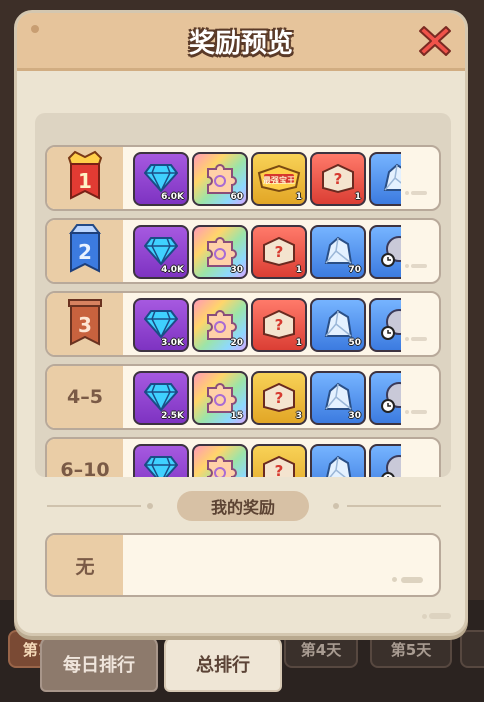  Describe the element at coordinates (220, 179) in the screenshot. I see `reward-item-puzzle-piece: 60` at that location.